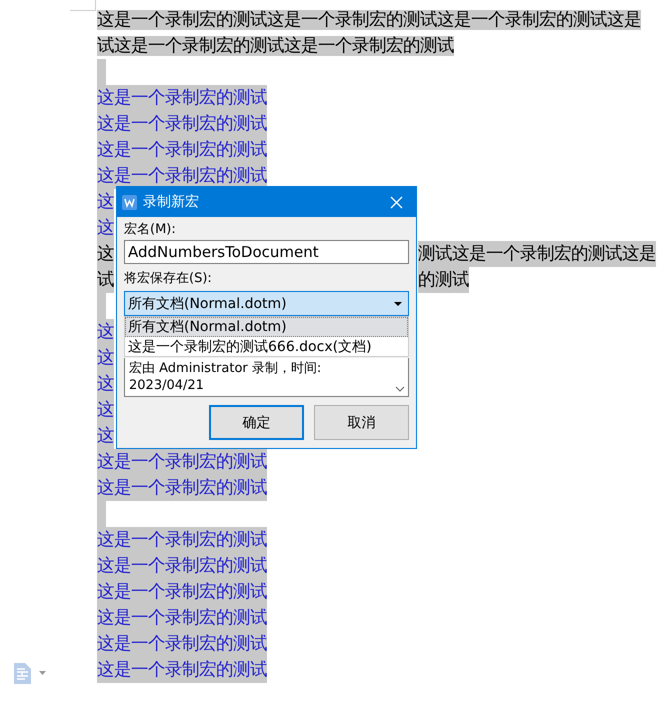 The width and height of the screenshot is (661, 725). What do you see at coordinates (266, 327) in the screenshot?
I see `dropdown-option: 所有文档(Normal.dotm)` at bounding box center [266, 327].